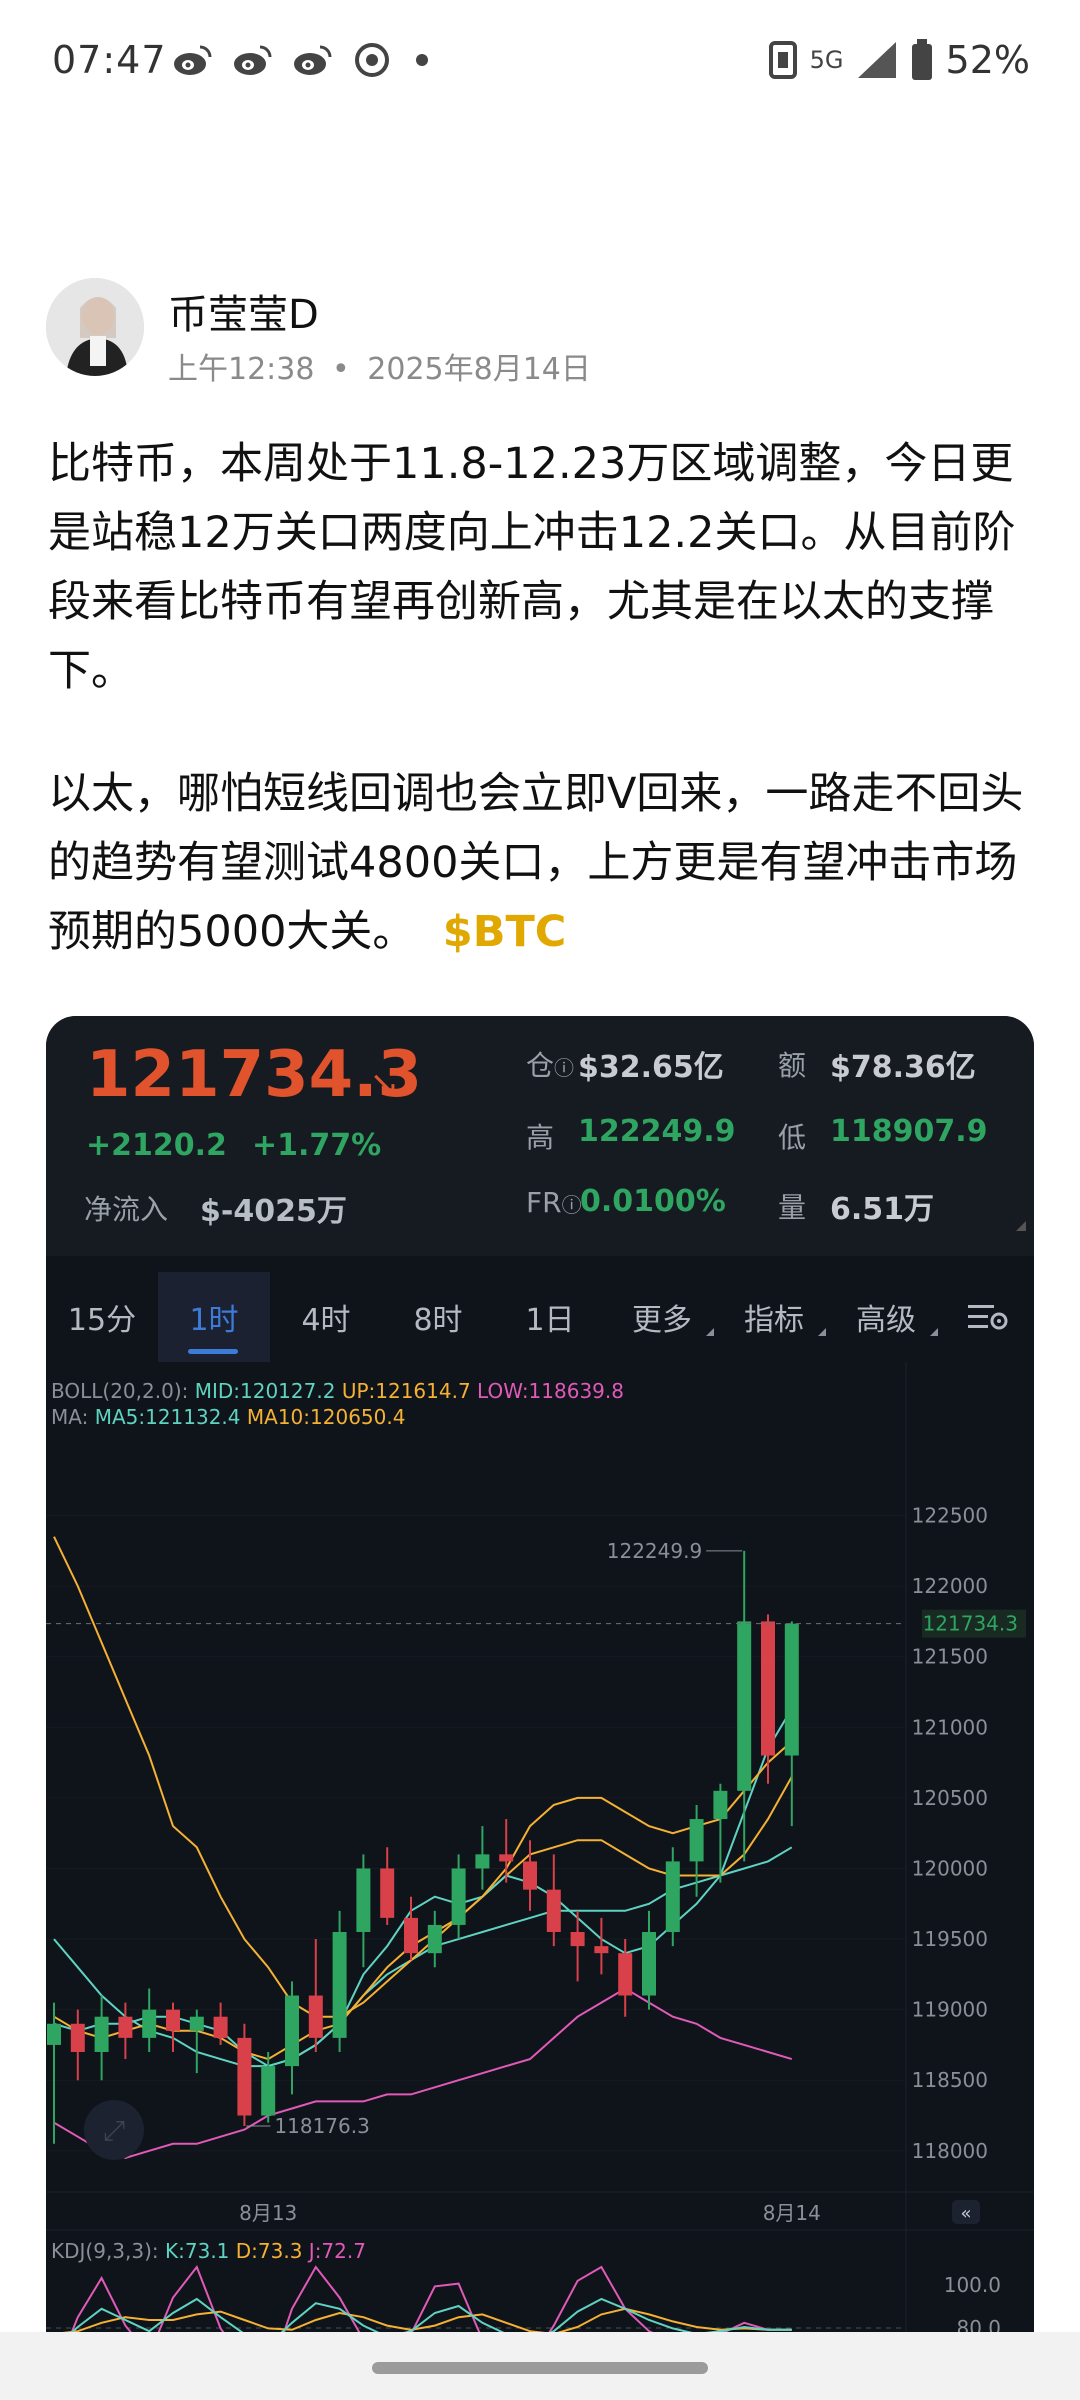 The image size is (1080, 2400). I want to click on ma10-line, so click(423, 1777).